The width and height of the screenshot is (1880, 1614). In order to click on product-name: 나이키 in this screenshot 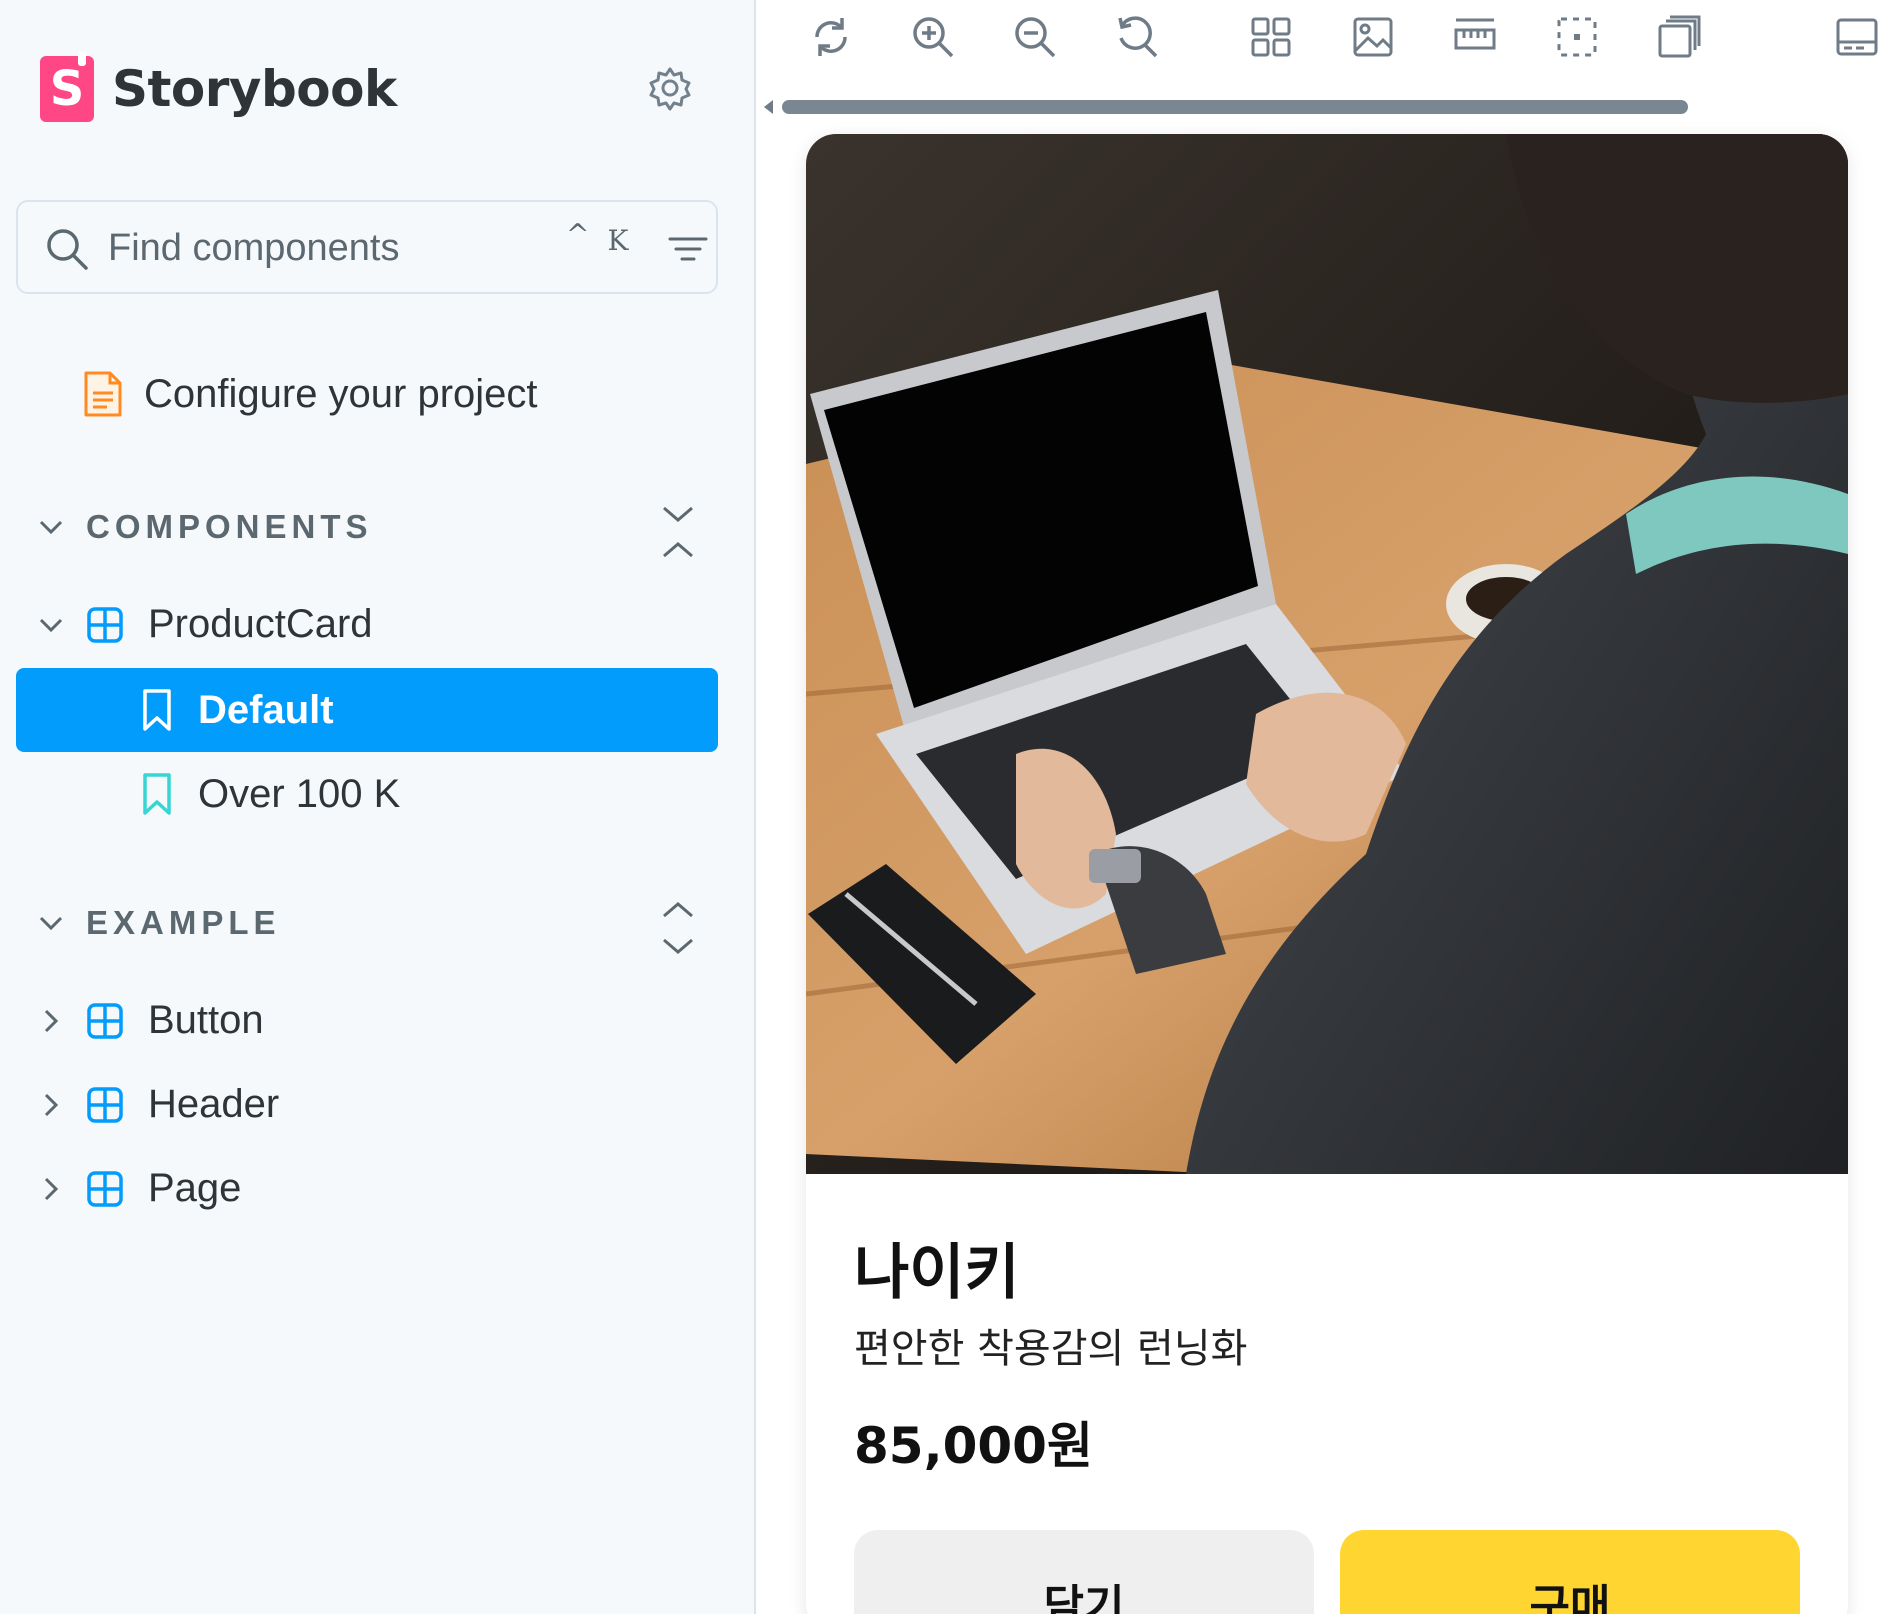, I will do `click(937, 1273)`.